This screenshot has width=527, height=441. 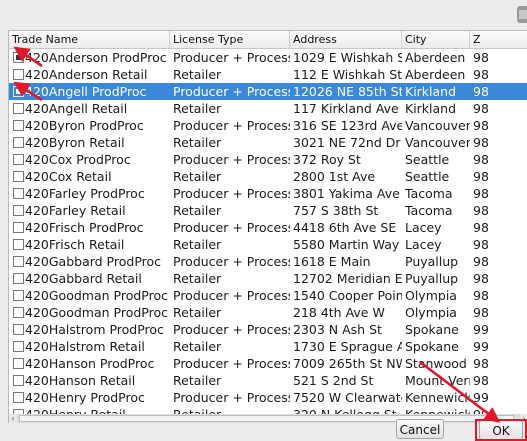 What do you see at coordinates (347, 244) in the screenshot?
I see `cell-address: 5580 Martin Way E` at bounding box center [347, 244].